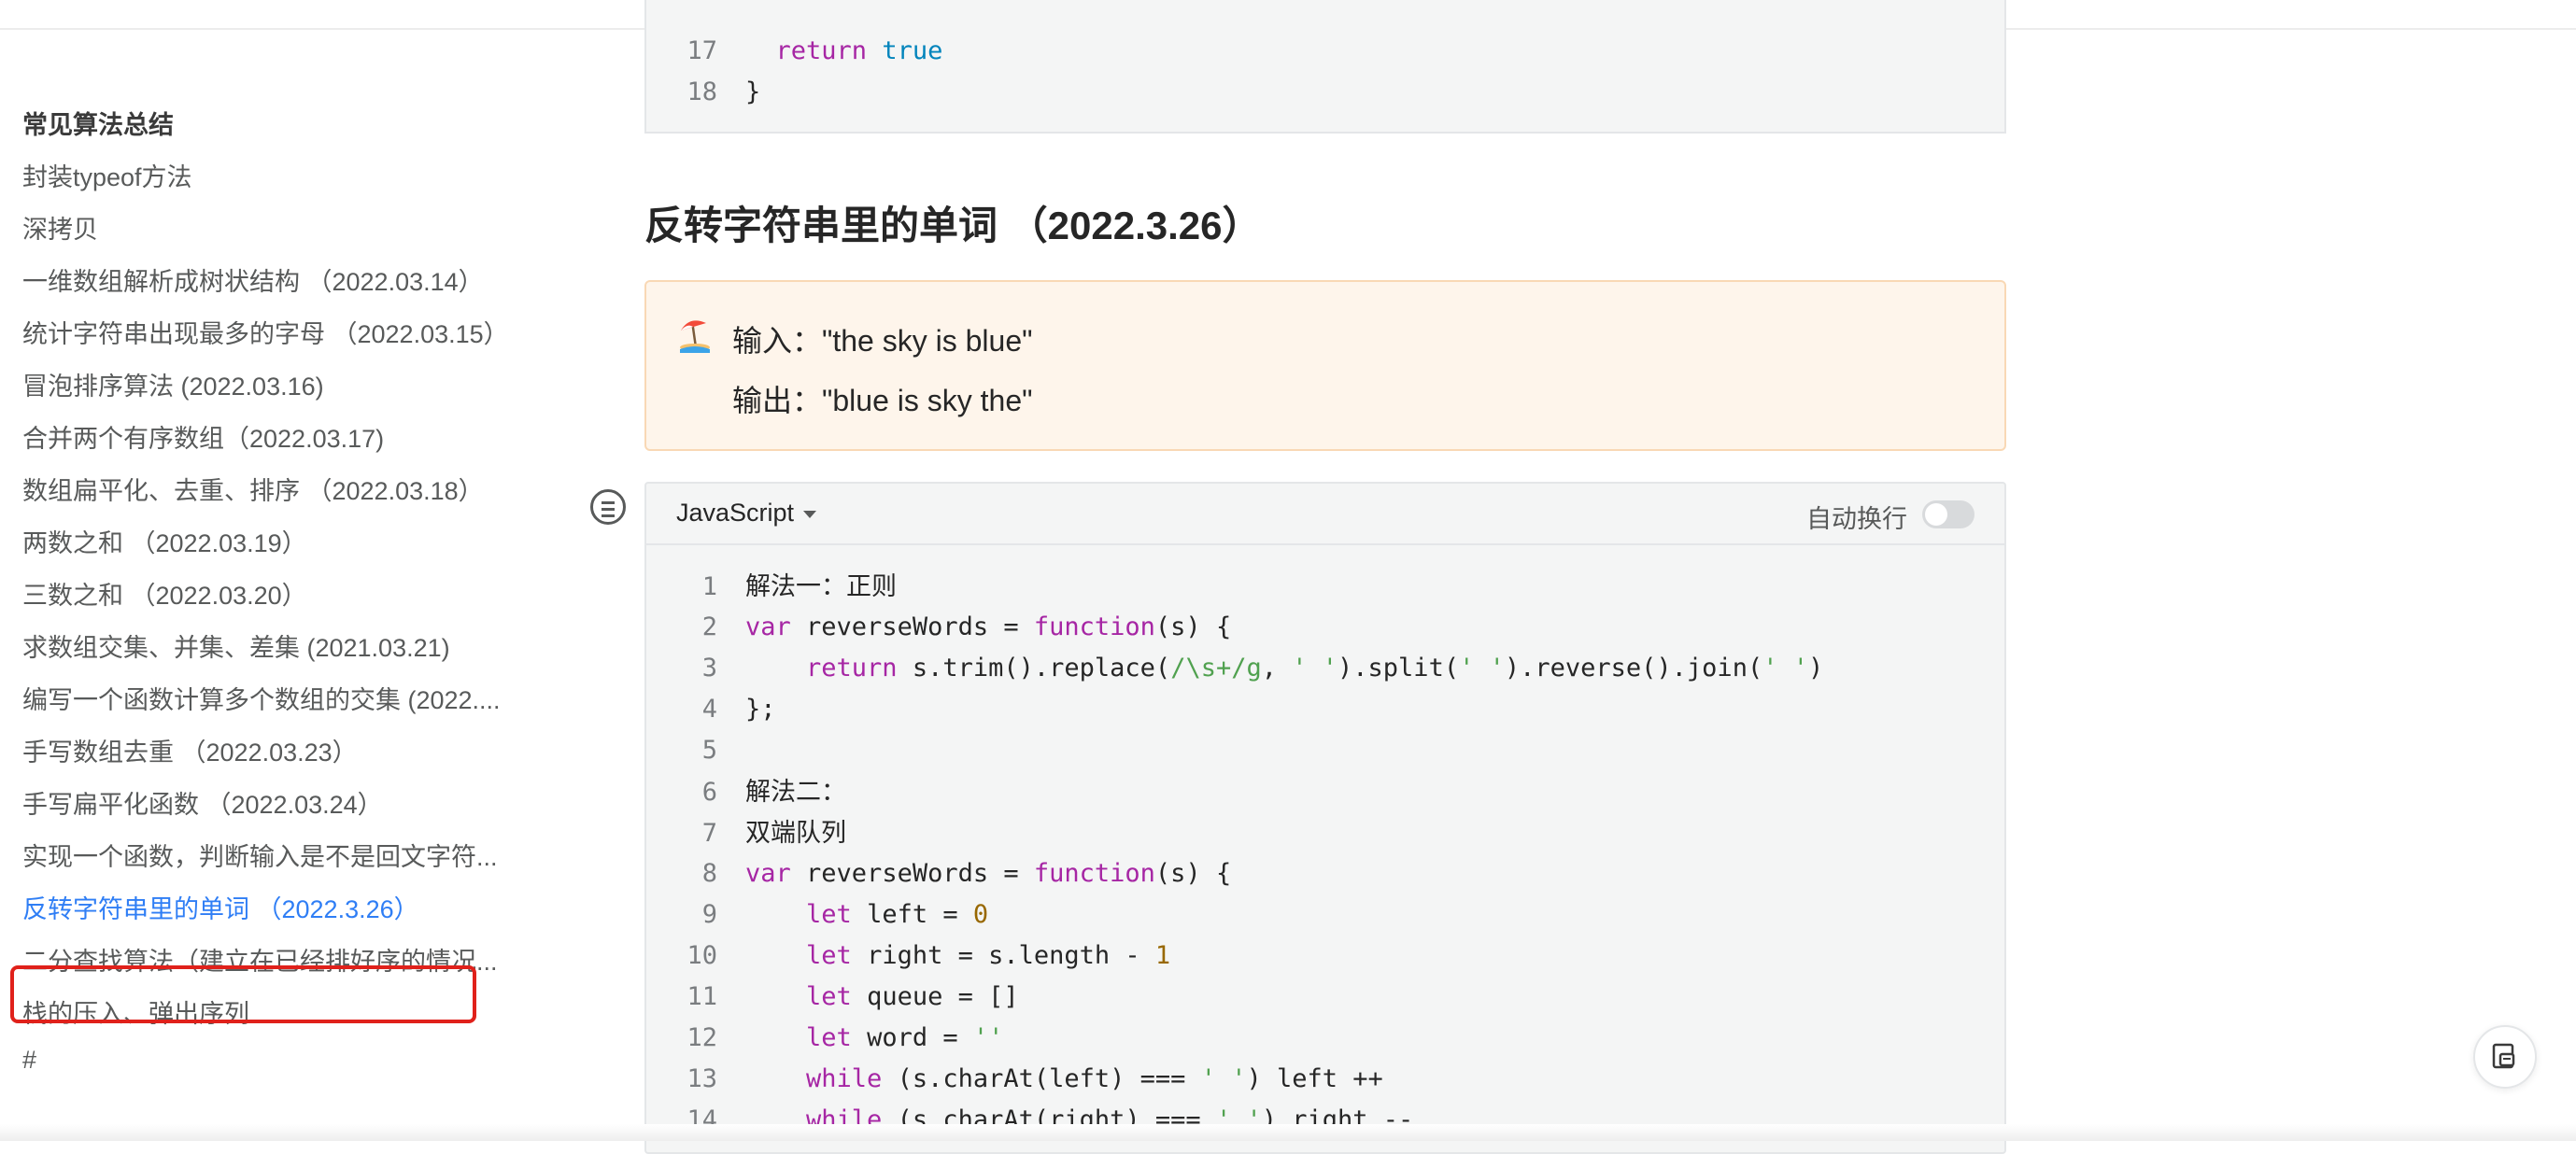 This screenshot has width=2576, height=1154. Describe the element at coordinates (988, 1037) in the screenshot. I see `code-token: ''` at that location.